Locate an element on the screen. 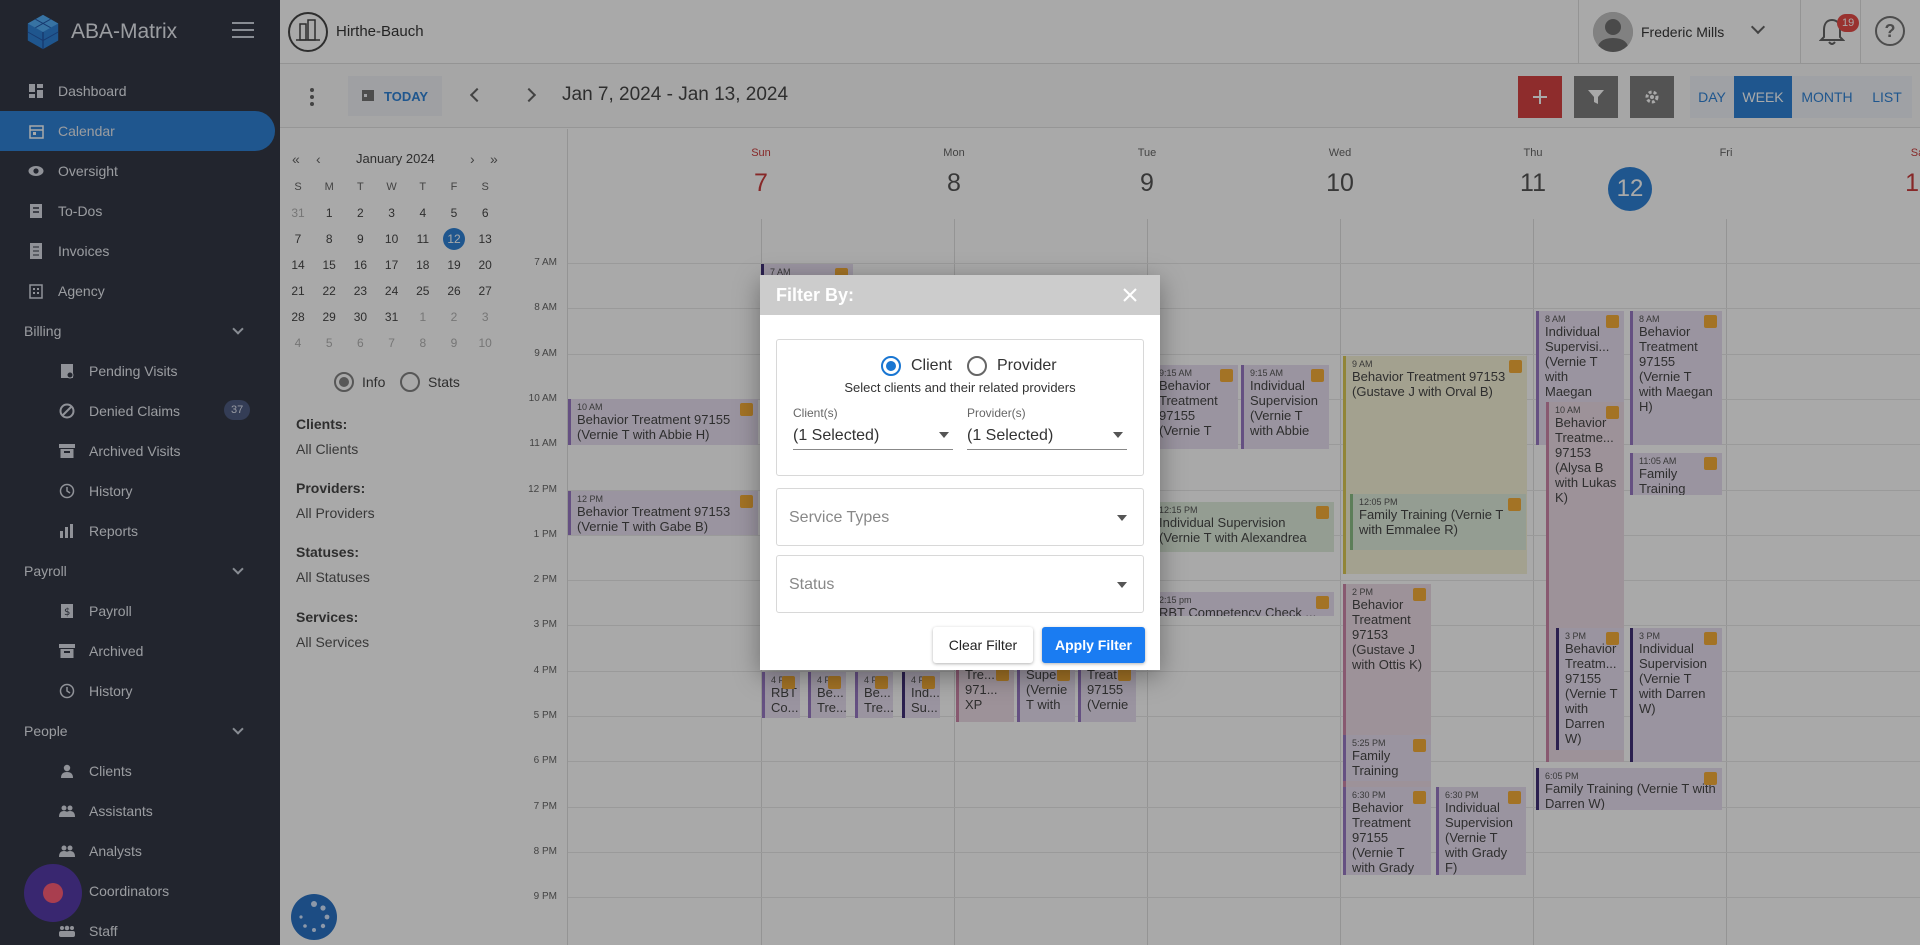 Image resolution: width=1920 pixels, height=945 pixels. provider-radio: Provider is located at coordinates (1012, 366).